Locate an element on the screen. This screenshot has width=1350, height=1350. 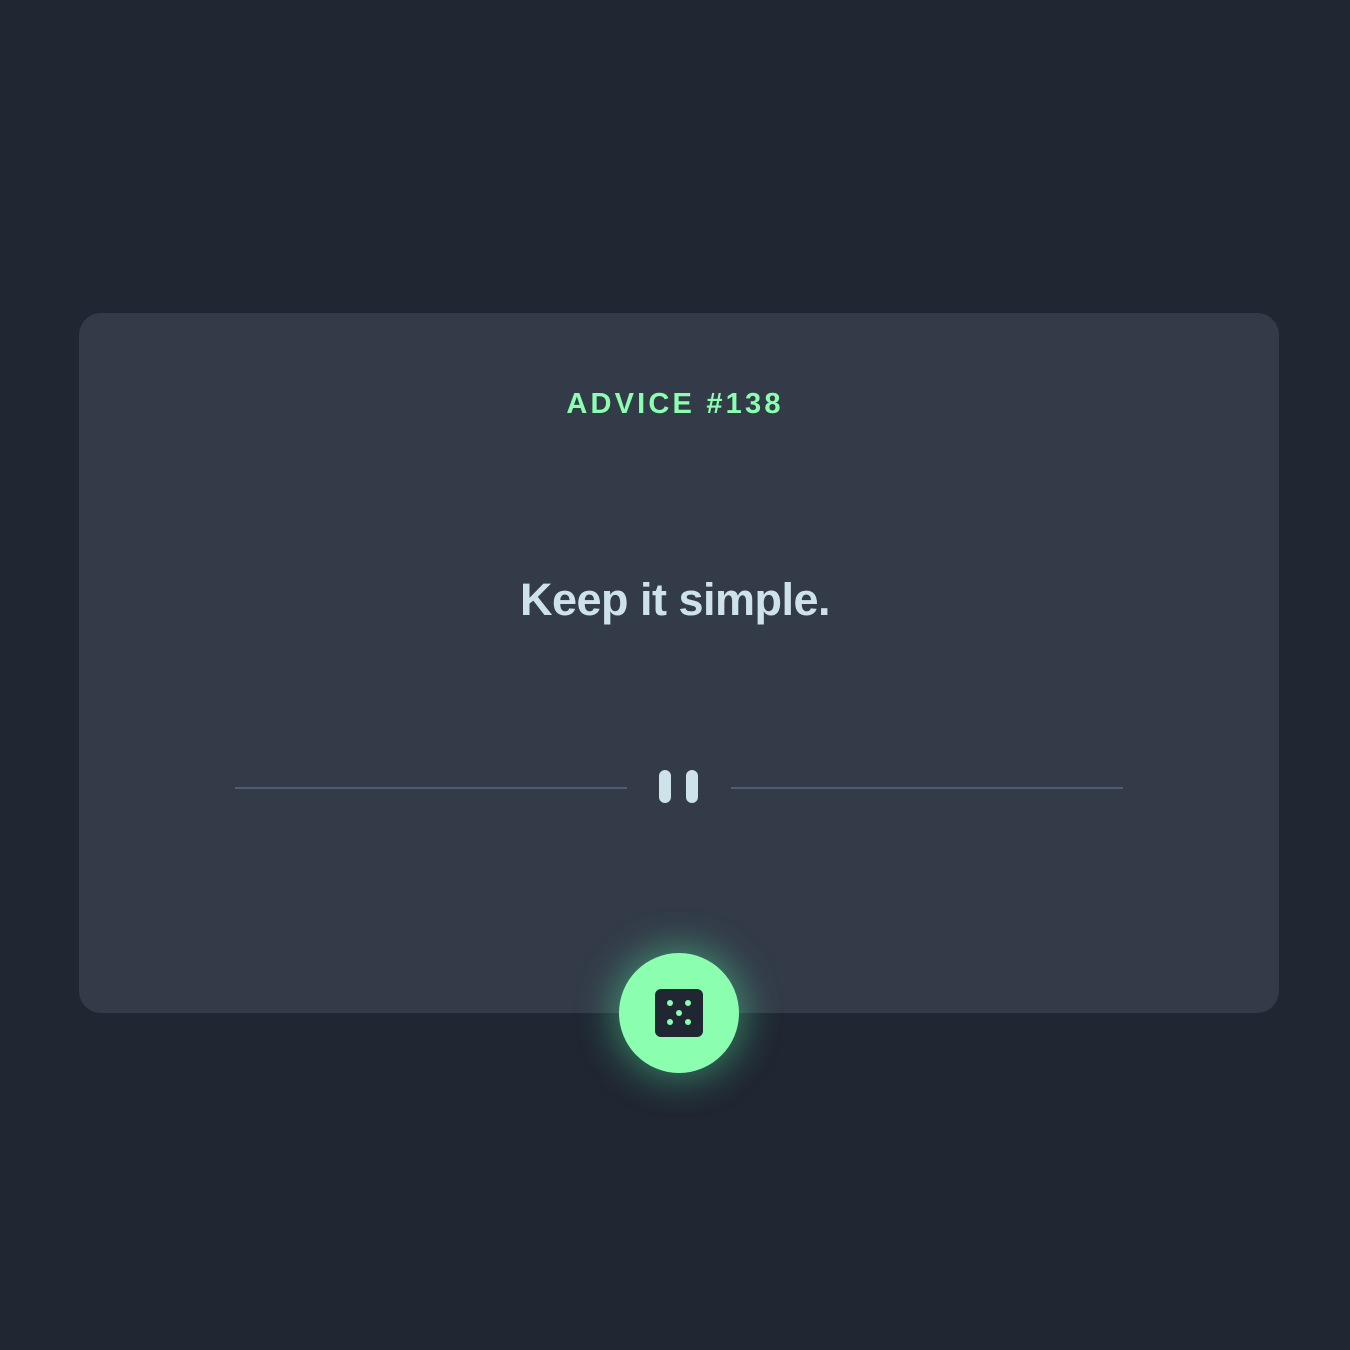
advice-id: ADVICE #138 is located at coordinates (675, 404).